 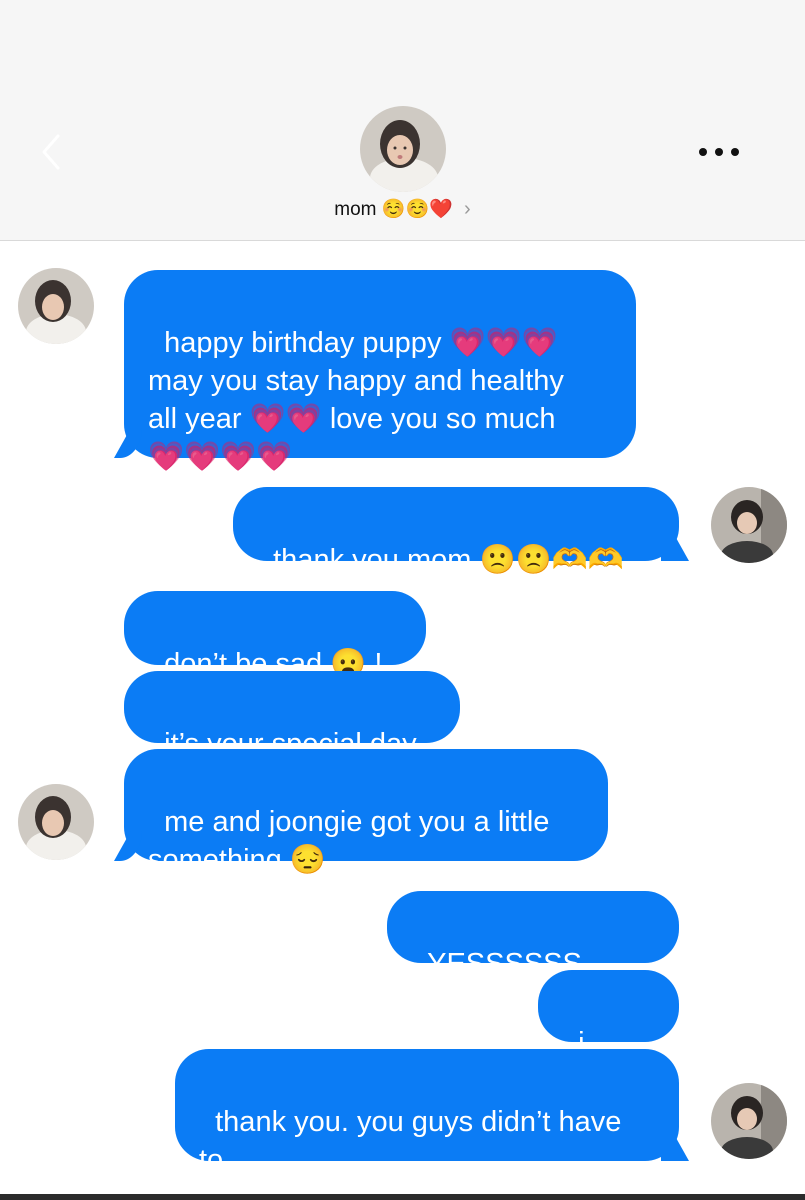 What do you see at coordinates (456, 531) in the screenshot?
I see `message-bubble: thank you mom 🙁🙁🫶🫶` at bounding box center [456, 531].